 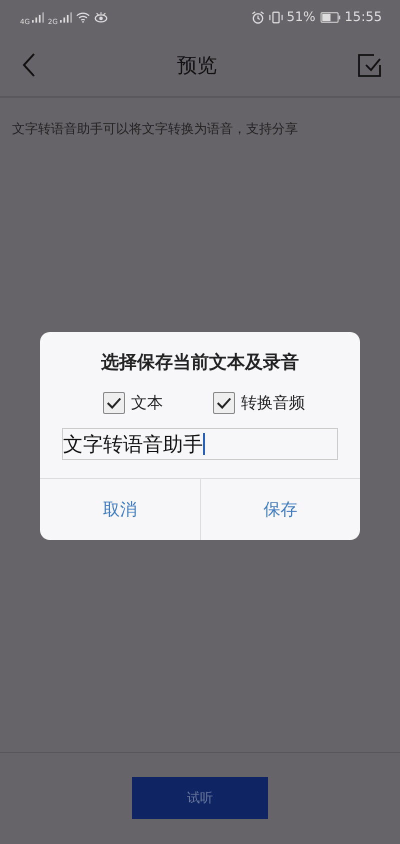 What do you see at coordinates (301, 17) in the screenshot?
I see `battery-percent: 51%` at bounding box center [301, 17].